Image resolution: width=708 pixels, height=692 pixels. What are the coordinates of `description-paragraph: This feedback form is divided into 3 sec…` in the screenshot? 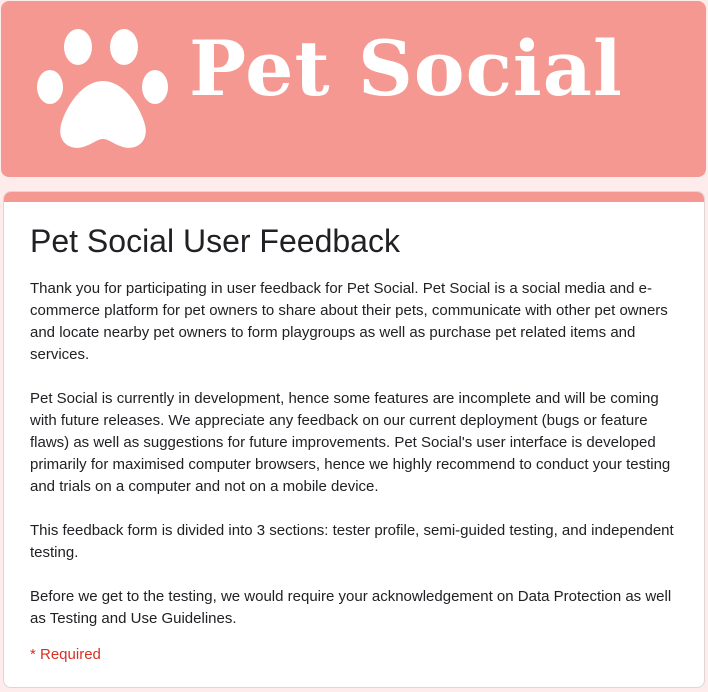 It's located at (352, 541).